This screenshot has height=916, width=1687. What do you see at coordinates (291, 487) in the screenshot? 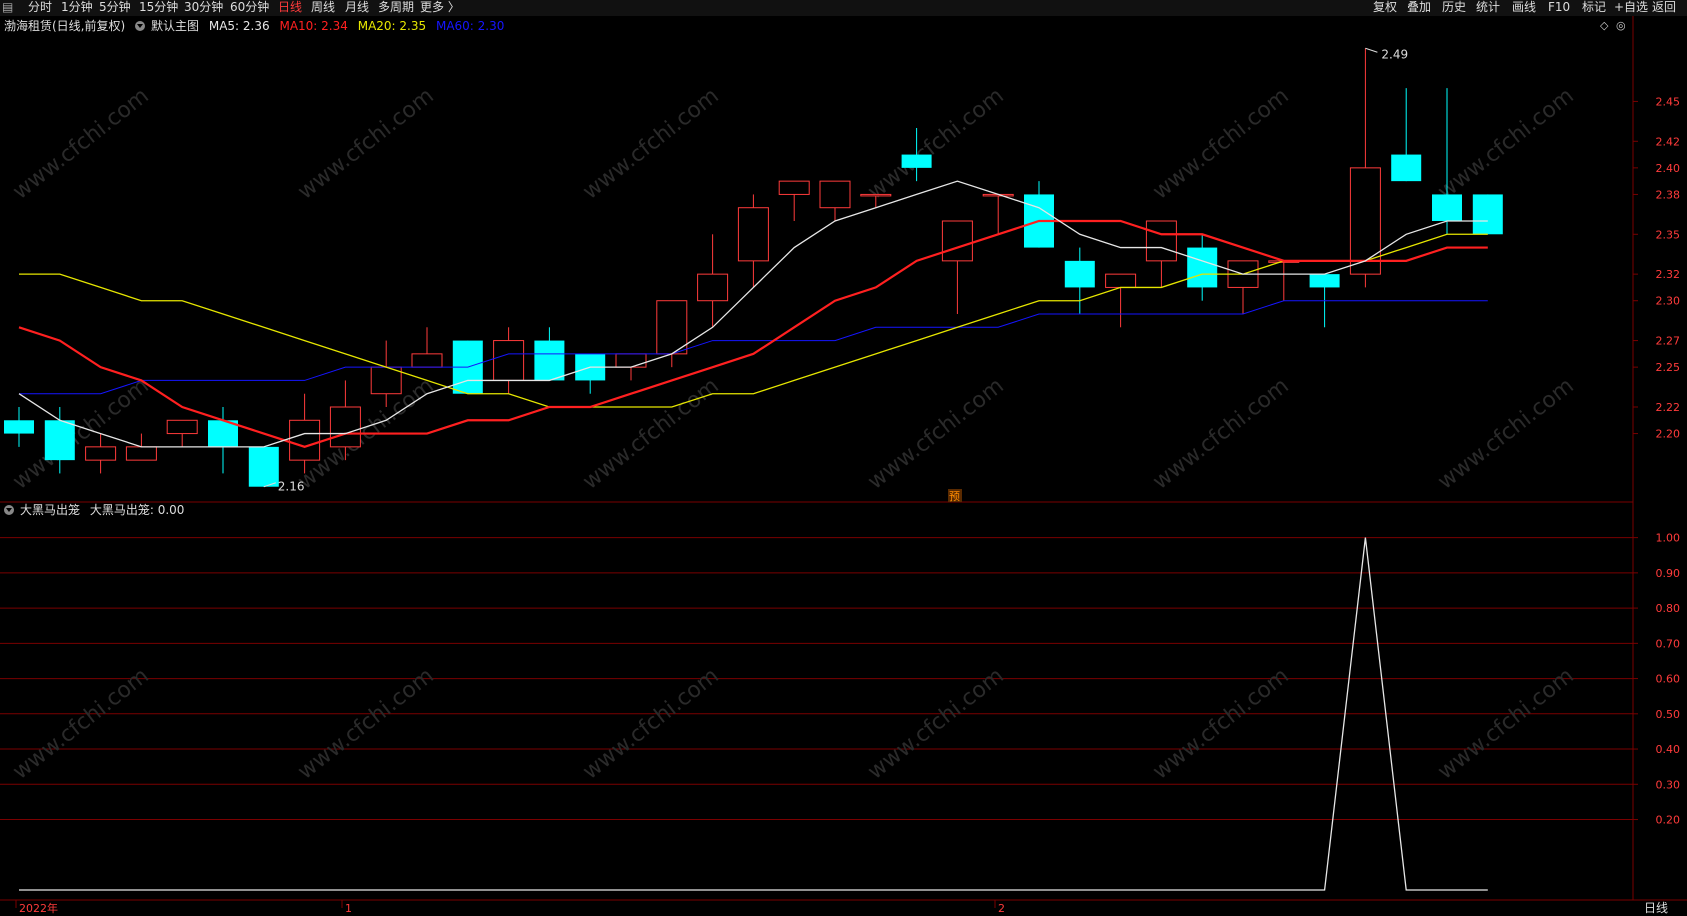
I see `low-price-label: 2.16` at bounding box center [291, 487].